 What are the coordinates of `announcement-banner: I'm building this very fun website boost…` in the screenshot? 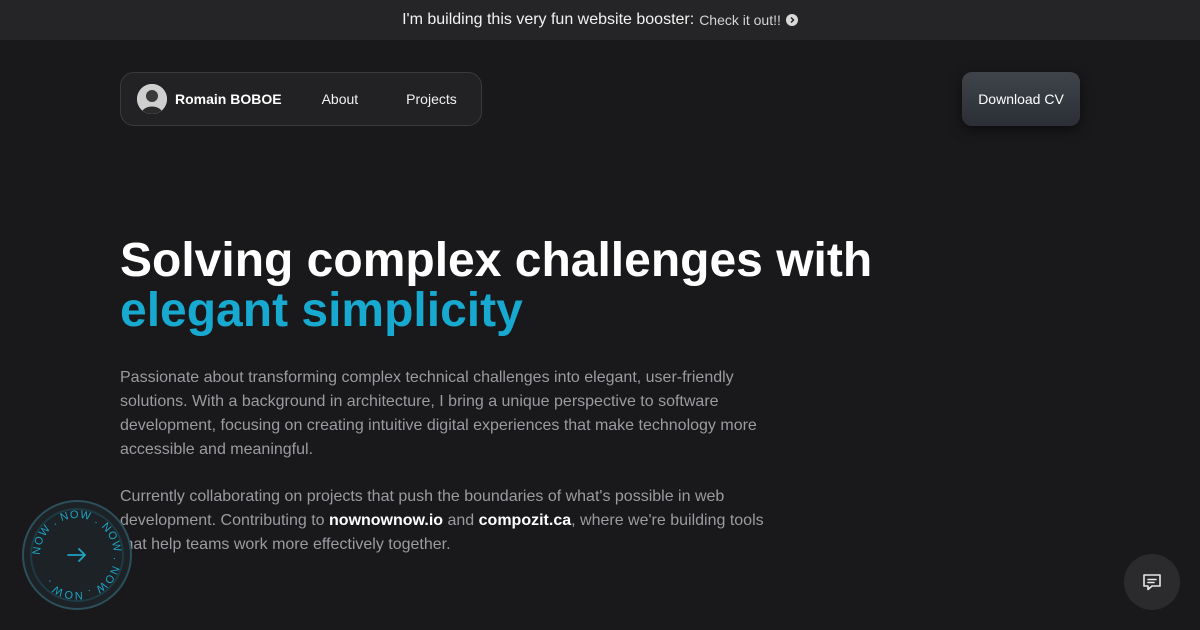 It's located at (600, 20).